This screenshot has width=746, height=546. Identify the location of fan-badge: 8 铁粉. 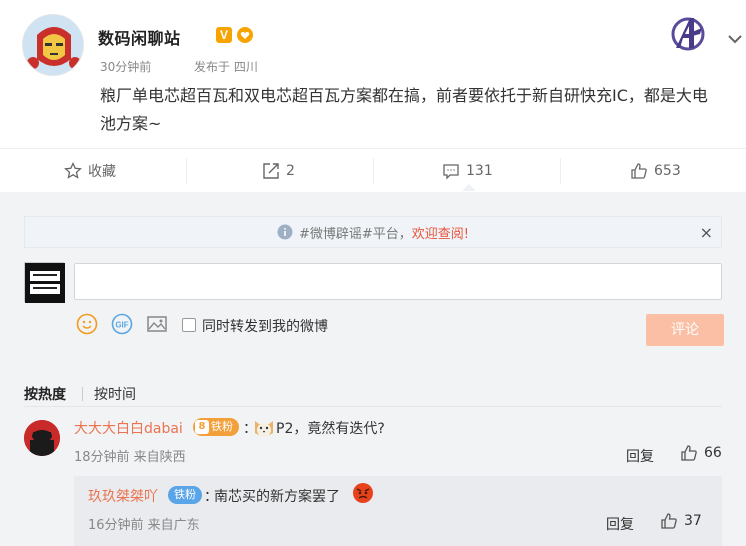
(216, 427).